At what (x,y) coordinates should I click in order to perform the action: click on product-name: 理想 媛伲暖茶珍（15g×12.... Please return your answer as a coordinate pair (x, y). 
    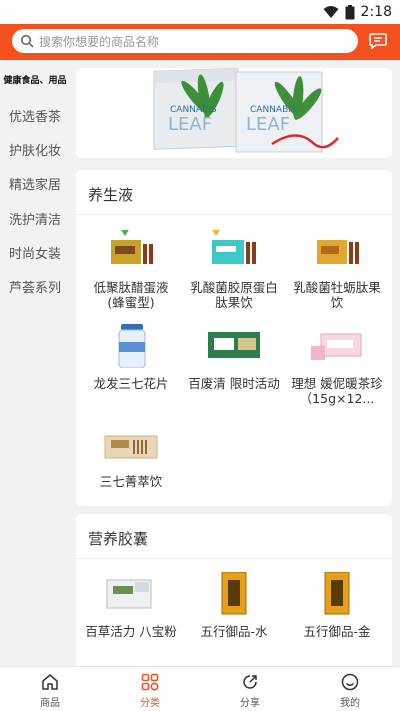
    Looking at the image, I should click on (337, 391).